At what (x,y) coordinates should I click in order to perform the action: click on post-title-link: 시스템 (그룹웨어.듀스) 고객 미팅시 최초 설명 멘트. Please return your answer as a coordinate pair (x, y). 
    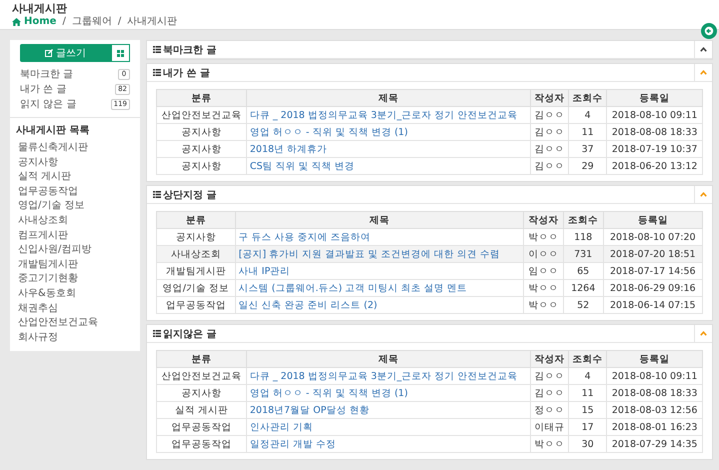
    Looking at the image, I should click on (379, 288).